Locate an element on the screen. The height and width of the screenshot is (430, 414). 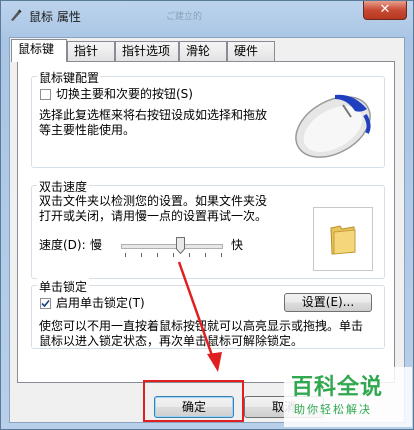
button-config-title: 鼠标键配置 is located at coordinates (69, 77).